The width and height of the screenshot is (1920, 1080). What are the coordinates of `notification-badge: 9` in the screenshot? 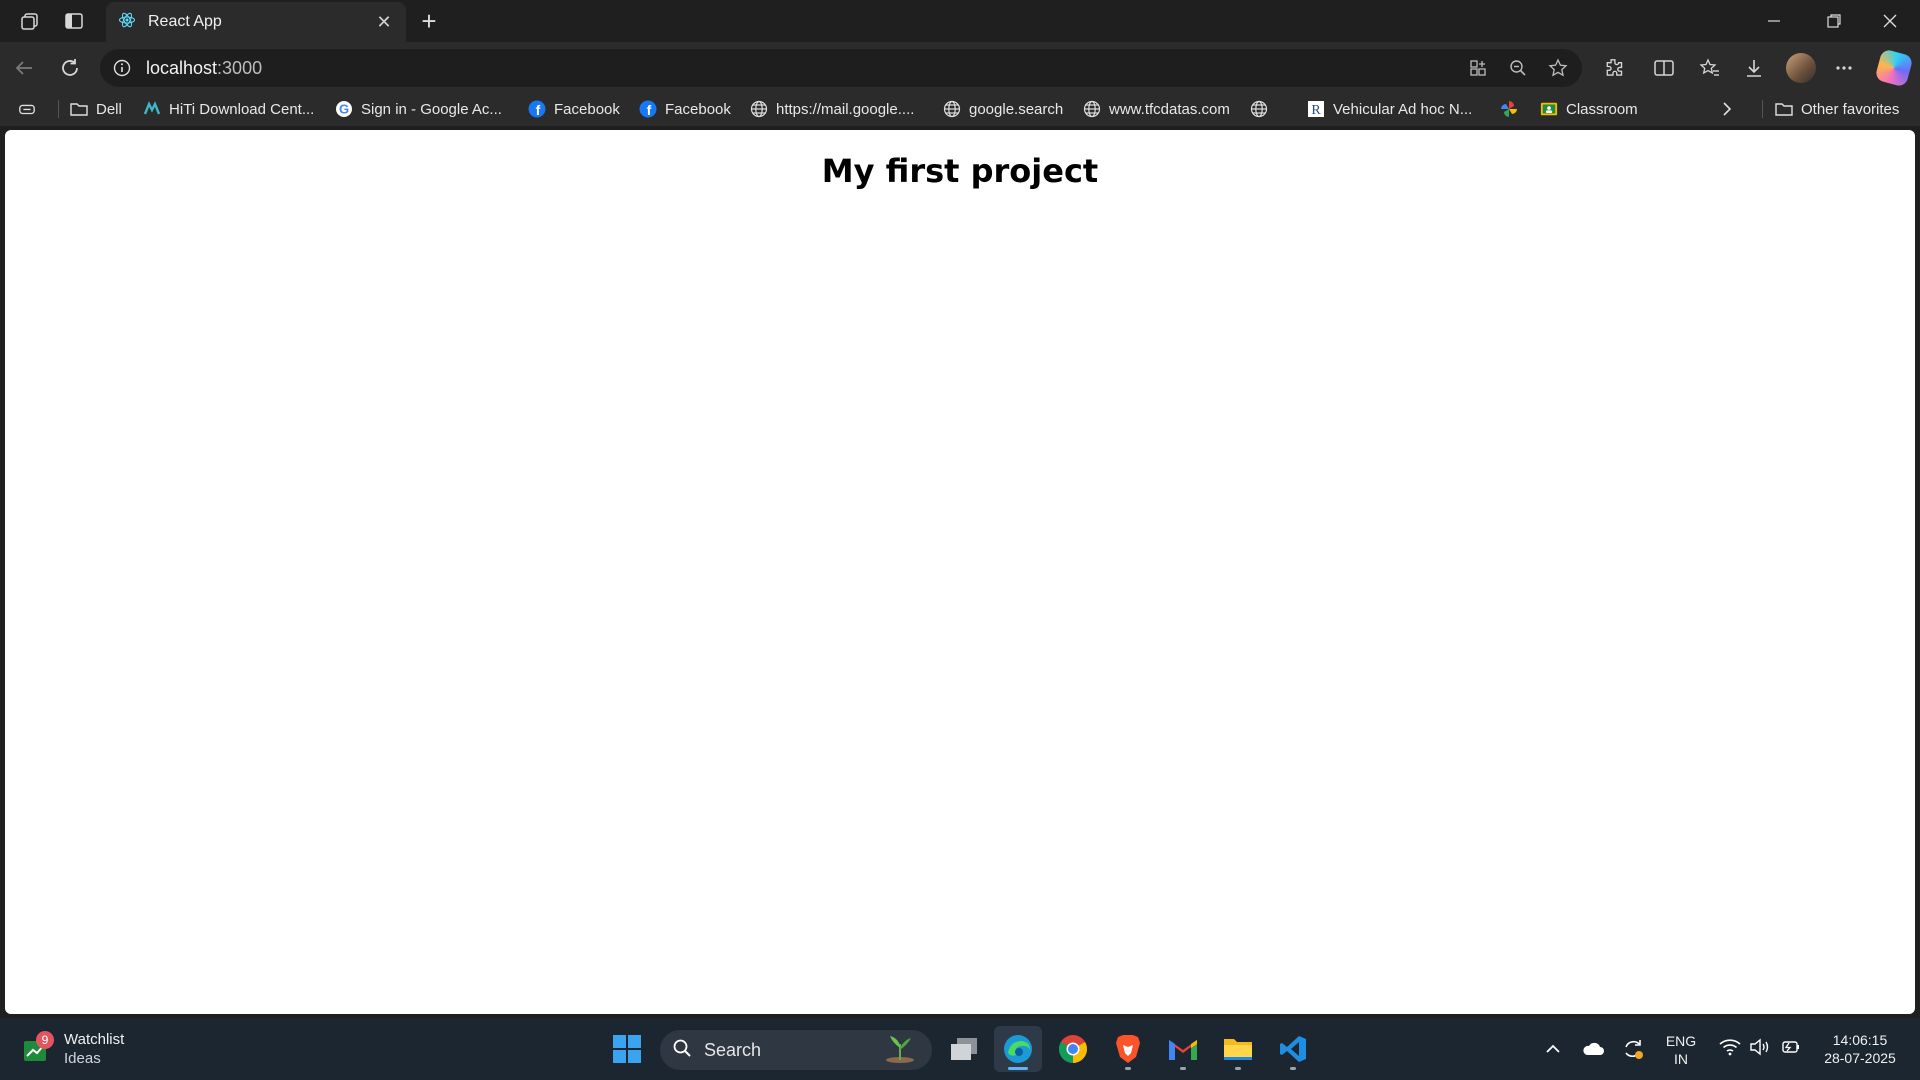 It's located at (45, 1040).